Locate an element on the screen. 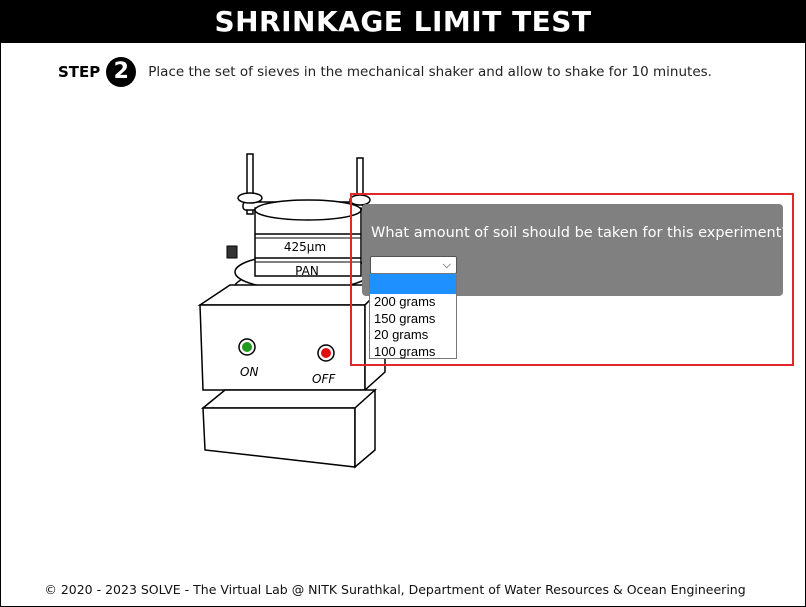 The height and width of the screenshot is (607, 806). on-label: ON is located at coordinates (249, 372).